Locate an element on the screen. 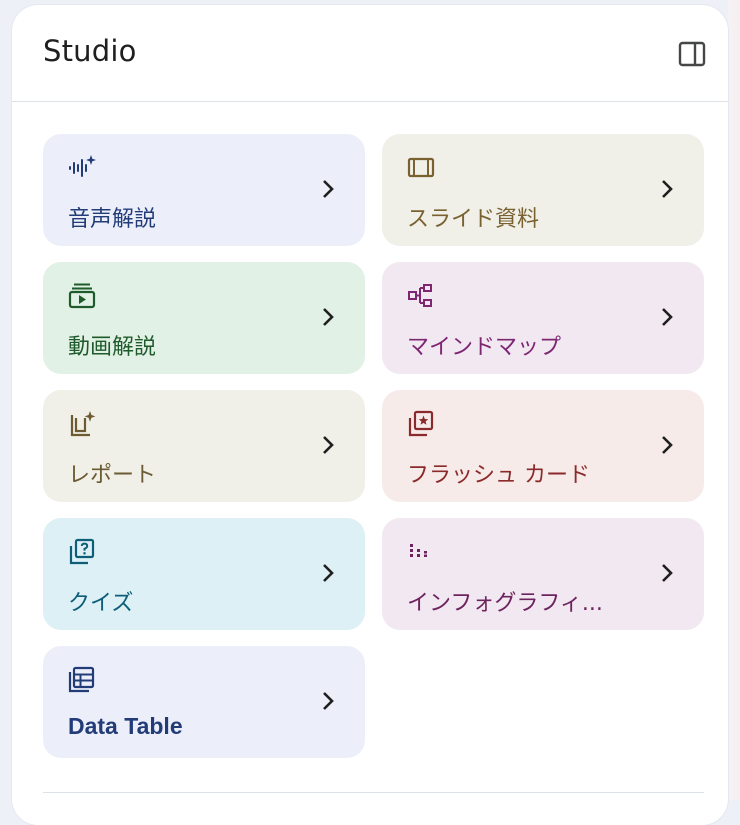  side-tint is located at coordinates (734, 400).